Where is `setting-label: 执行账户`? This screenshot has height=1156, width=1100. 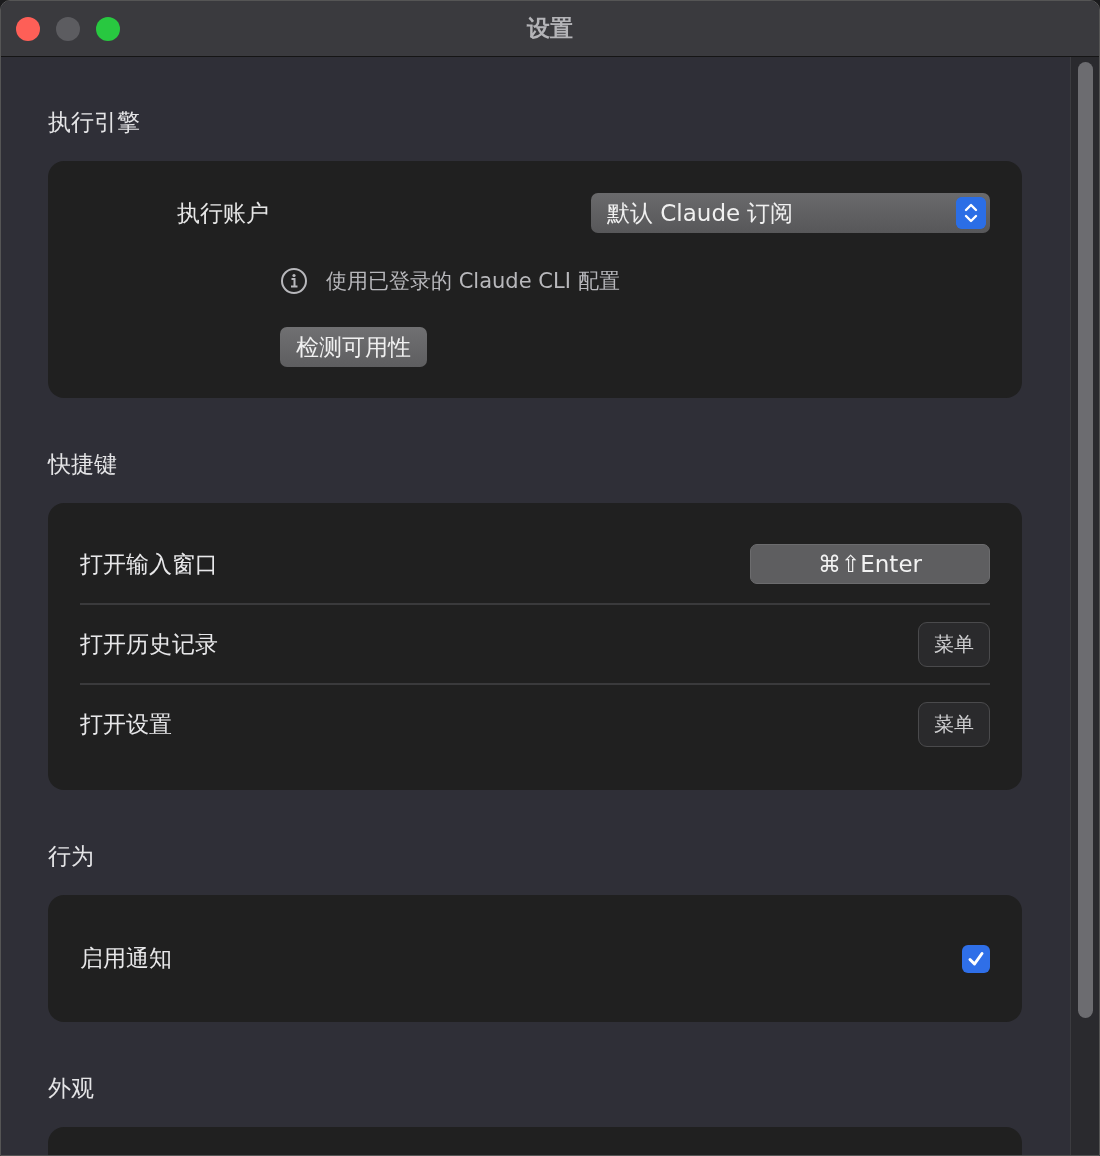
setting-label: 执行账户 is located at coordinates (223, 213).